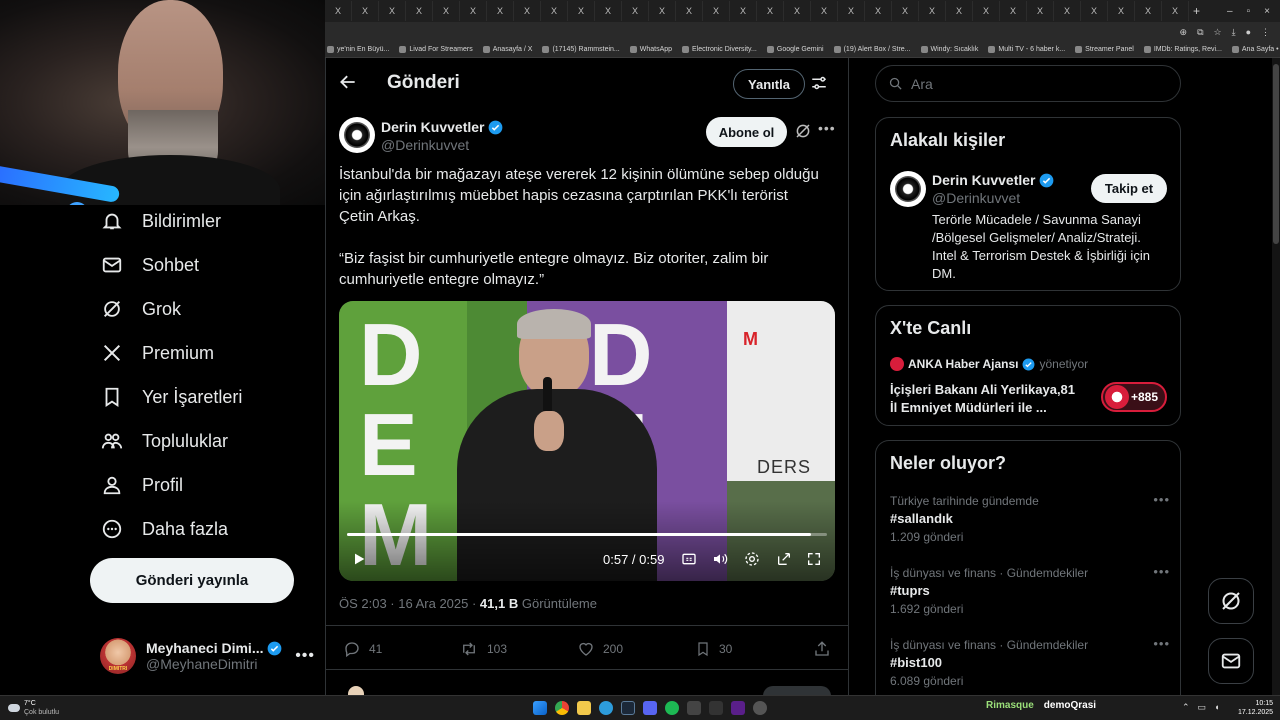  I want to click on page-scrollbar, so click(1276, 376).